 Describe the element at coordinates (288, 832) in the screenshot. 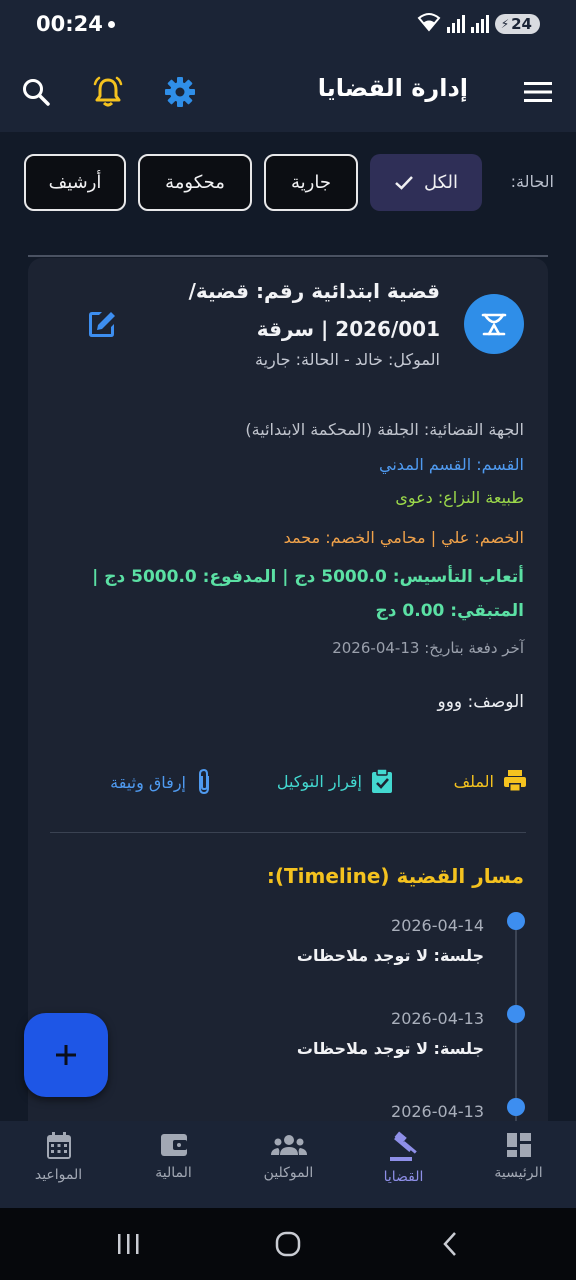

I see `card-divider` at that location.